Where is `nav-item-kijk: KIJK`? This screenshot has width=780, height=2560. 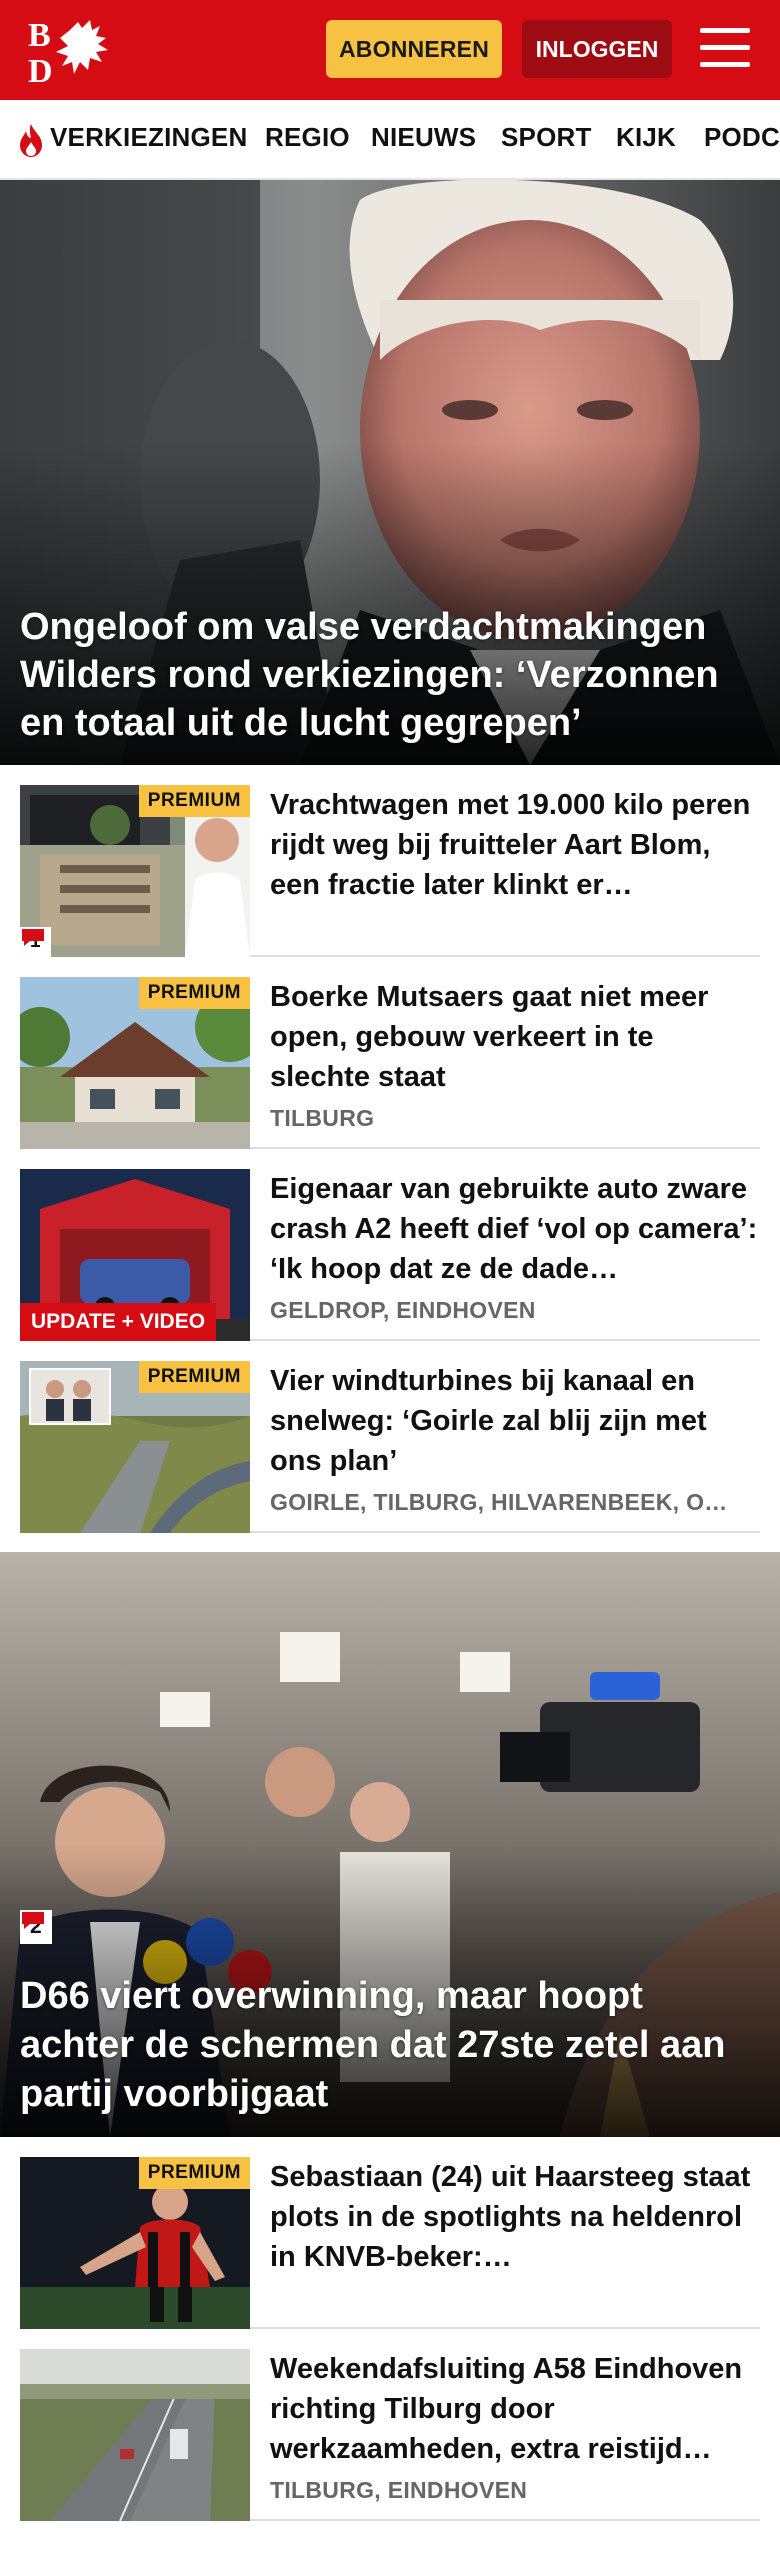 nav-item-kijk: KIJK is located at coordinates (646, 137).